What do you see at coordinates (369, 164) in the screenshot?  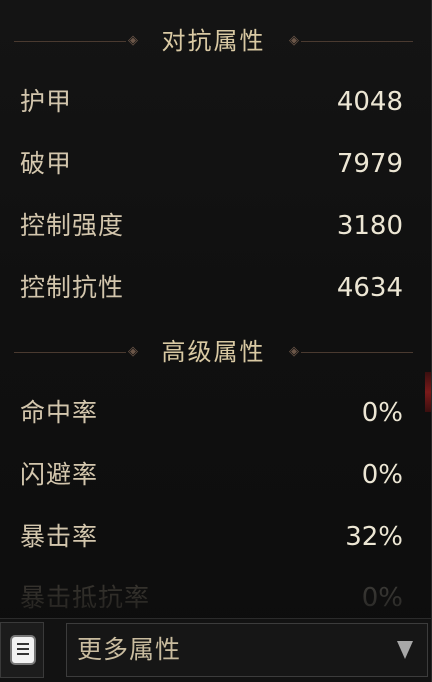 I see `stat-value: 7979` at bounding box center [369, 164].